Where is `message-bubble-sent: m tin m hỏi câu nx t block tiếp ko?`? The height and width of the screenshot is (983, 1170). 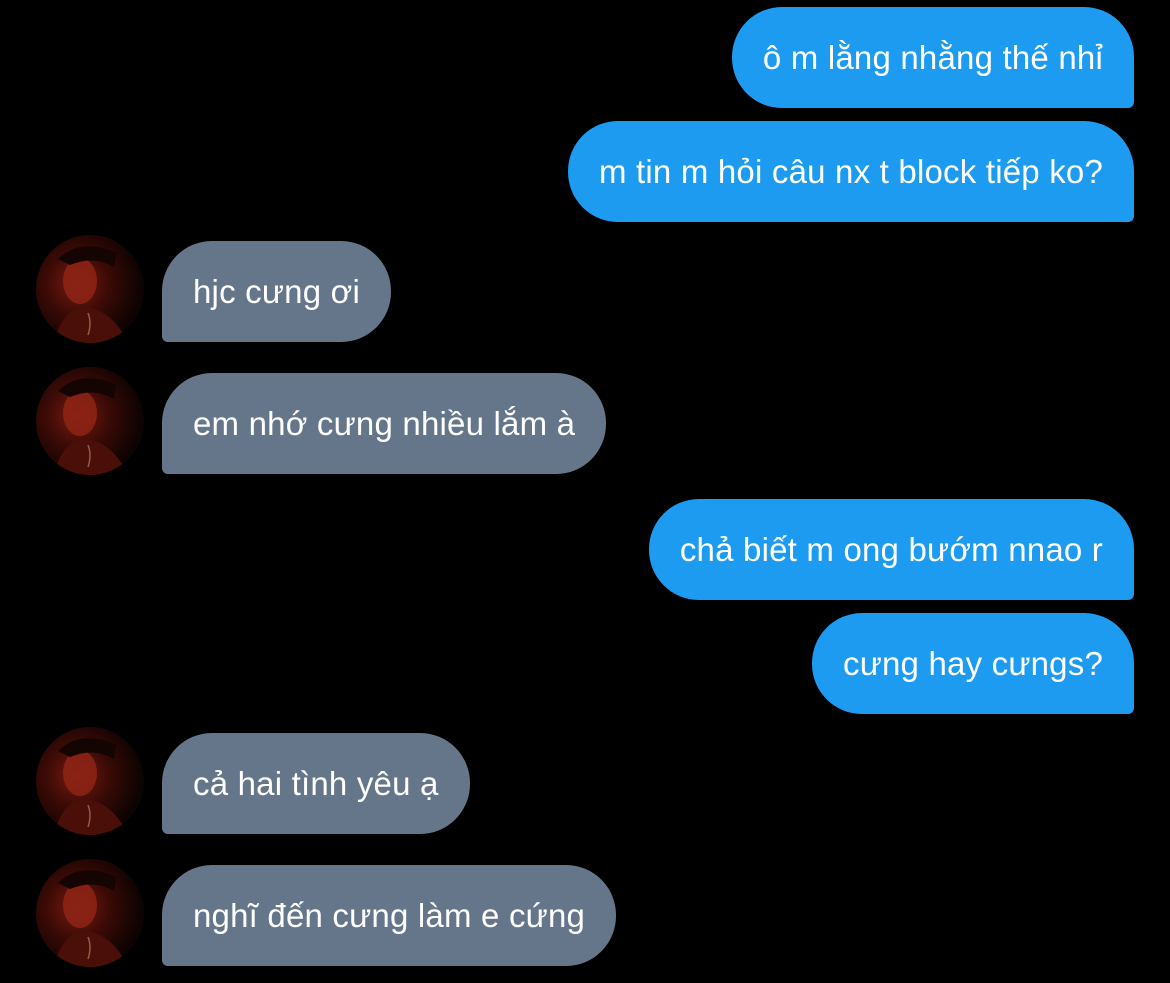
message-bubble-sent: m tin m hỏi câu nx t block tiếp ko? is located at coordinates (850, 171).